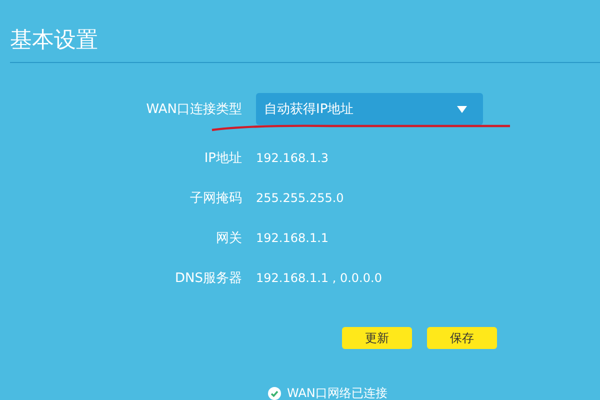 This screenshot has width=600, height=400. I want to click on action-button: 保存, so click(462, 338).